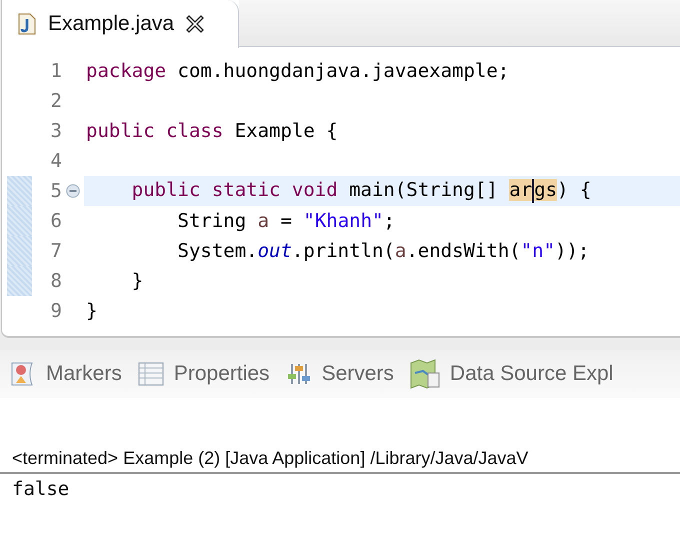 Image resolution: width=680 pixels, height=540 pixels. Describe the element at coordinates (56, 311) in the screenshot. I see `line-number: 9` at that location.